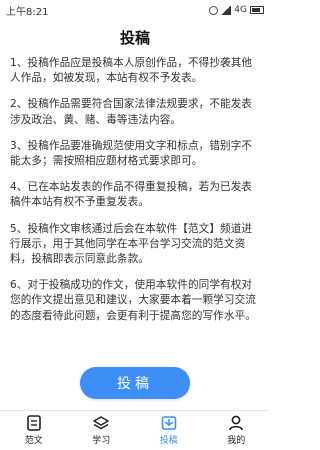 The width and height of the screenshot is (320, 450). I want to click on guideline-2: 2、投稿作品需要符合国家法律法规要求，不能发表涉及政治、黄、赌、毒等违法内容。, so click(131, 112).